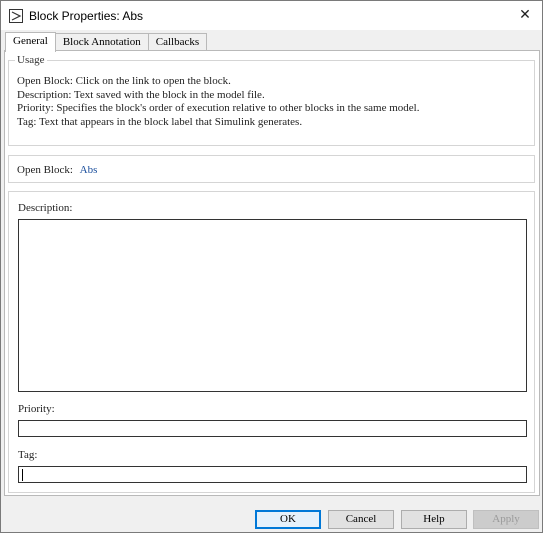 Image resolution: width=543 pixels, height=533 pixels. Describe the element at coordinates (36, 409) in the screenshot. I see `priority-label: Priority:` at that location.